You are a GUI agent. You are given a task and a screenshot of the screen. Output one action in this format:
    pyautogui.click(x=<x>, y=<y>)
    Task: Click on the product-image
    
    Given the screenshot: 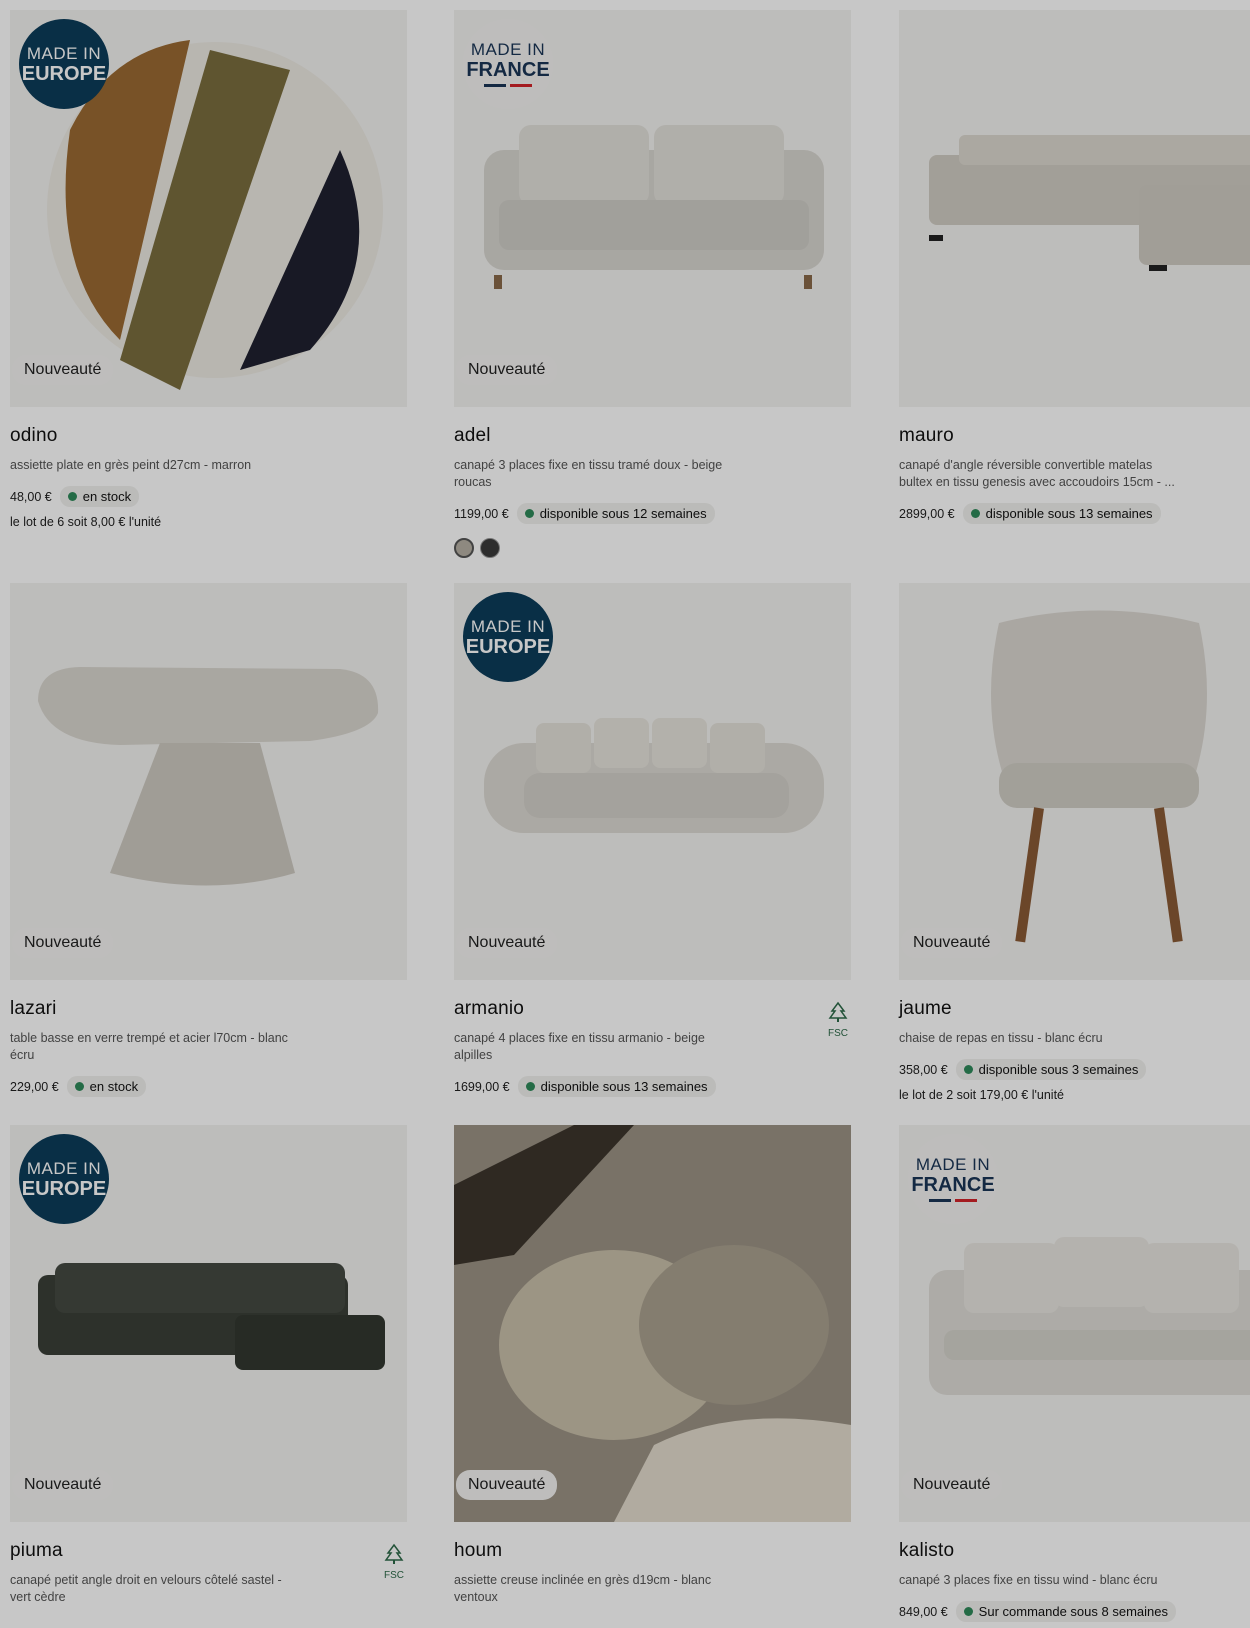 What is the action you would take?
    pyautogui.click(x=1074, y=208)
    